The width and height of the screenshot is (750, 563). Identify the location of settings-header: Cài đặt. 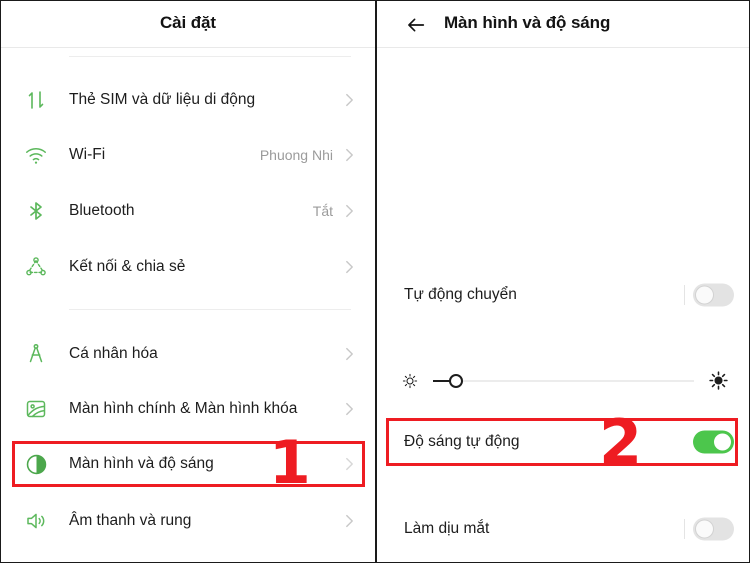
(188, 24).